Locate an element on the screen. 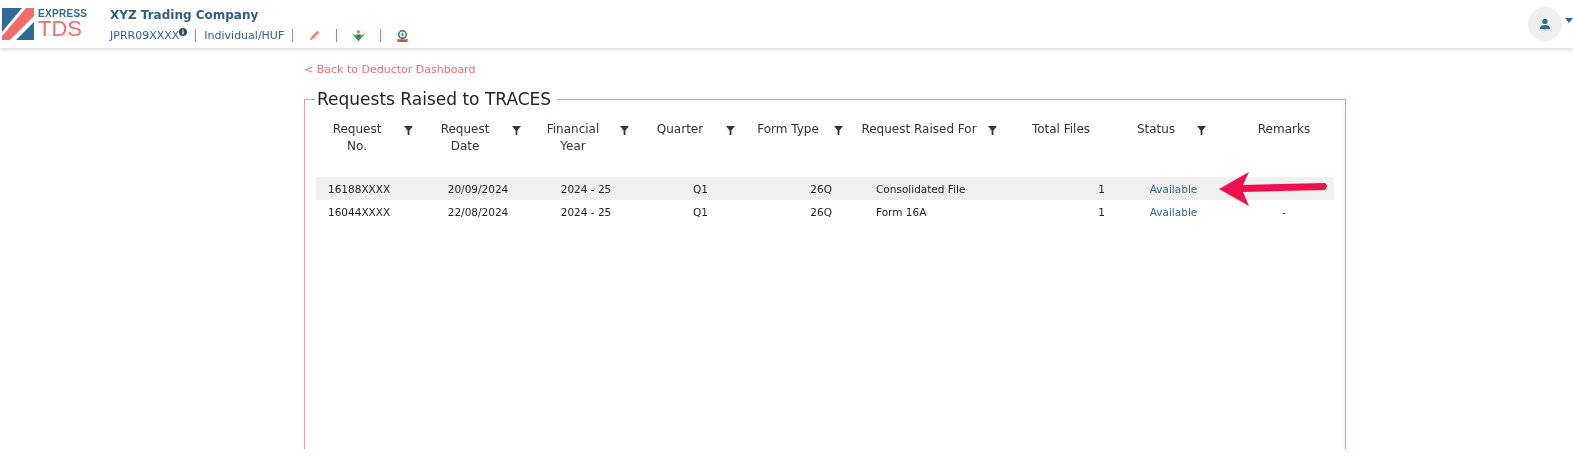 This screenshot has height=467, width=1573. table-cell: 22/08/2024 is located at coordinates (478, 211).